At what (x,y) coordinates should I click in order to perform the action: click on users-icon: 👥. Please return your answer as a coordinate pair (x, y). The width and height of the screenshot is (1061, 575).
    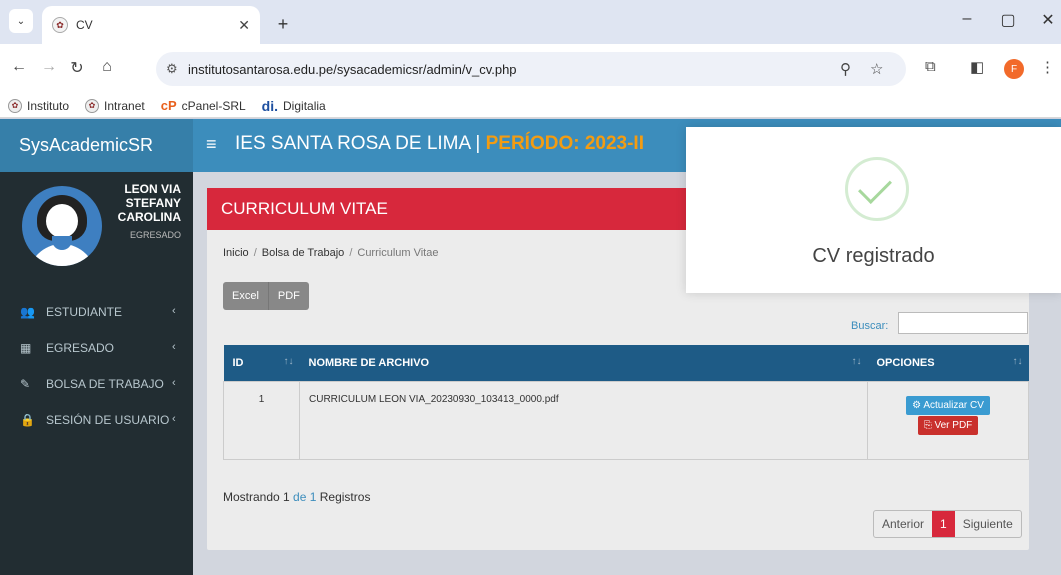
    Looking at the image, I should click on (27, 312).